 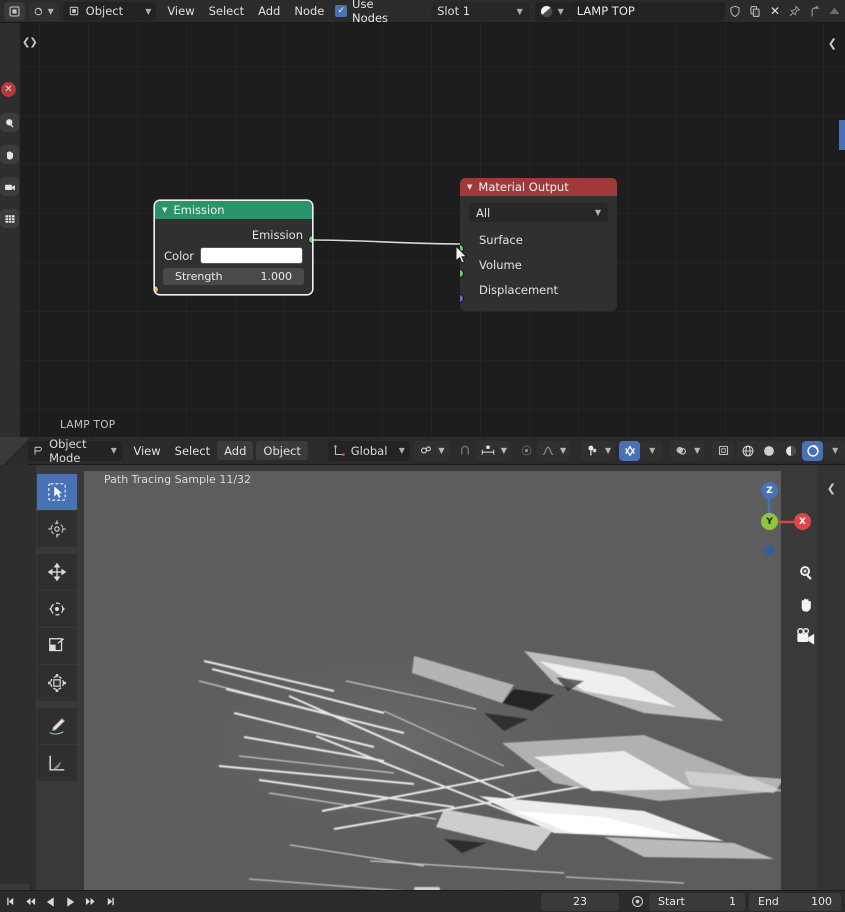 I want to click on up-arrow-icon, so click(x=815, y=11).